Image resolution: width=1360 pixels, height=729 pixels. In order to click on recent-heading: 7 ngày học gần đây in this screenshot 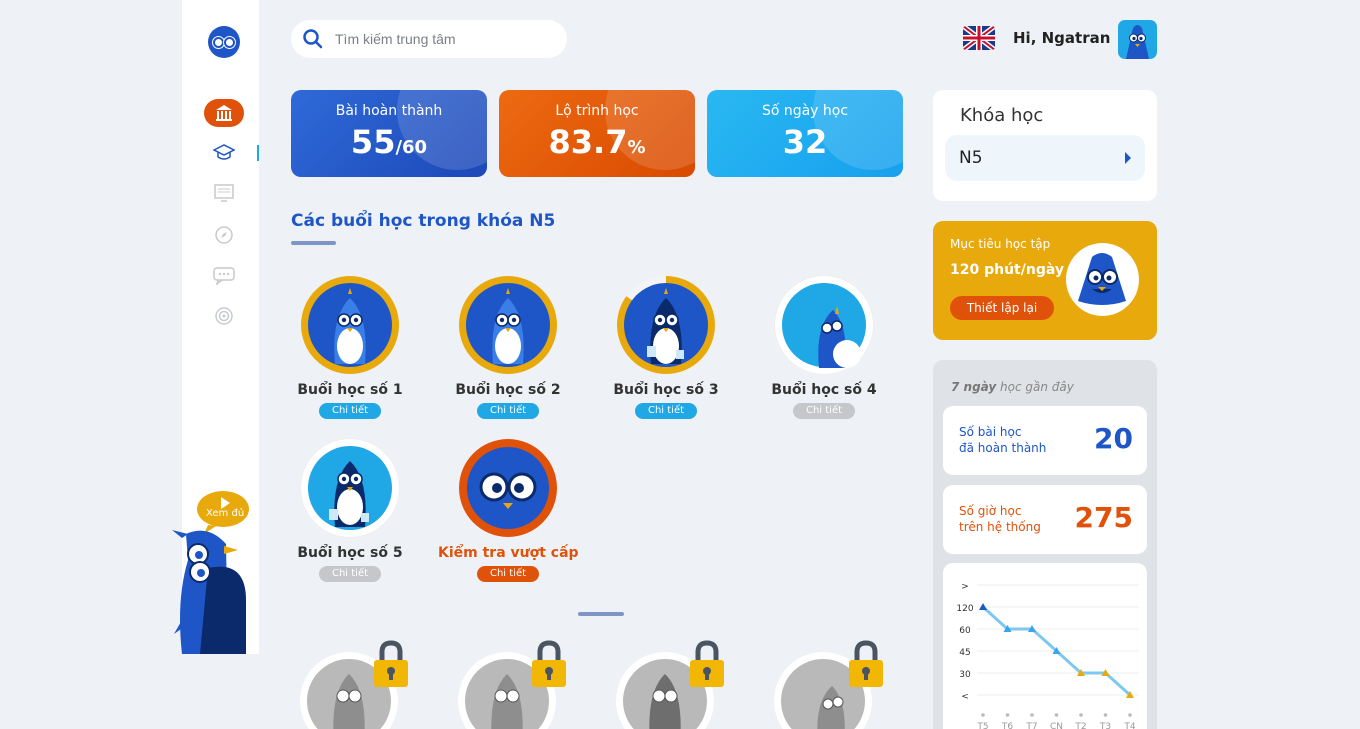, I will do `click(1012, 387)`.